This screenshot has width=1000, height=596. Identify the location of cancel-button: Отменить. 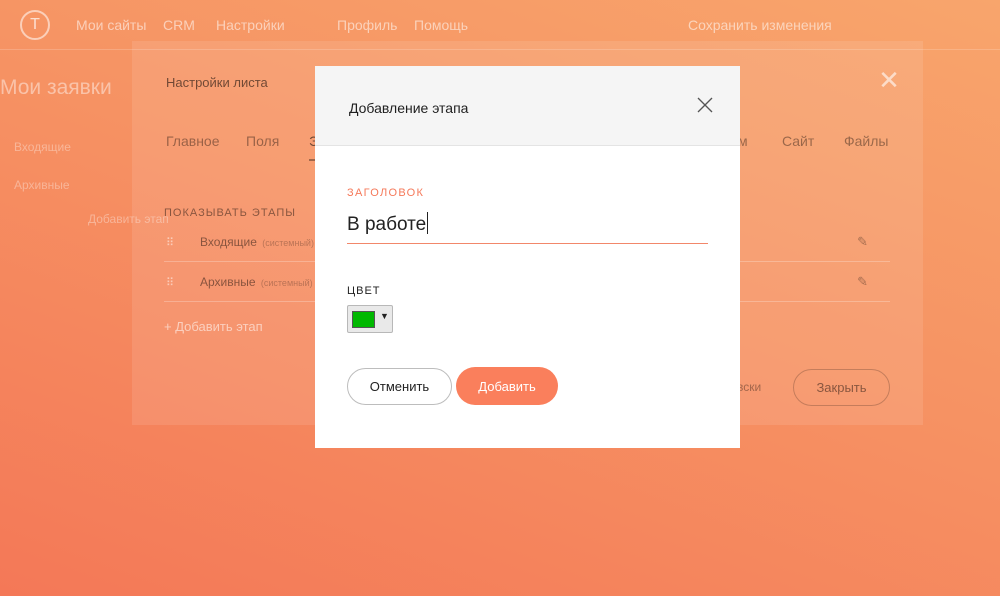
(399, 386).